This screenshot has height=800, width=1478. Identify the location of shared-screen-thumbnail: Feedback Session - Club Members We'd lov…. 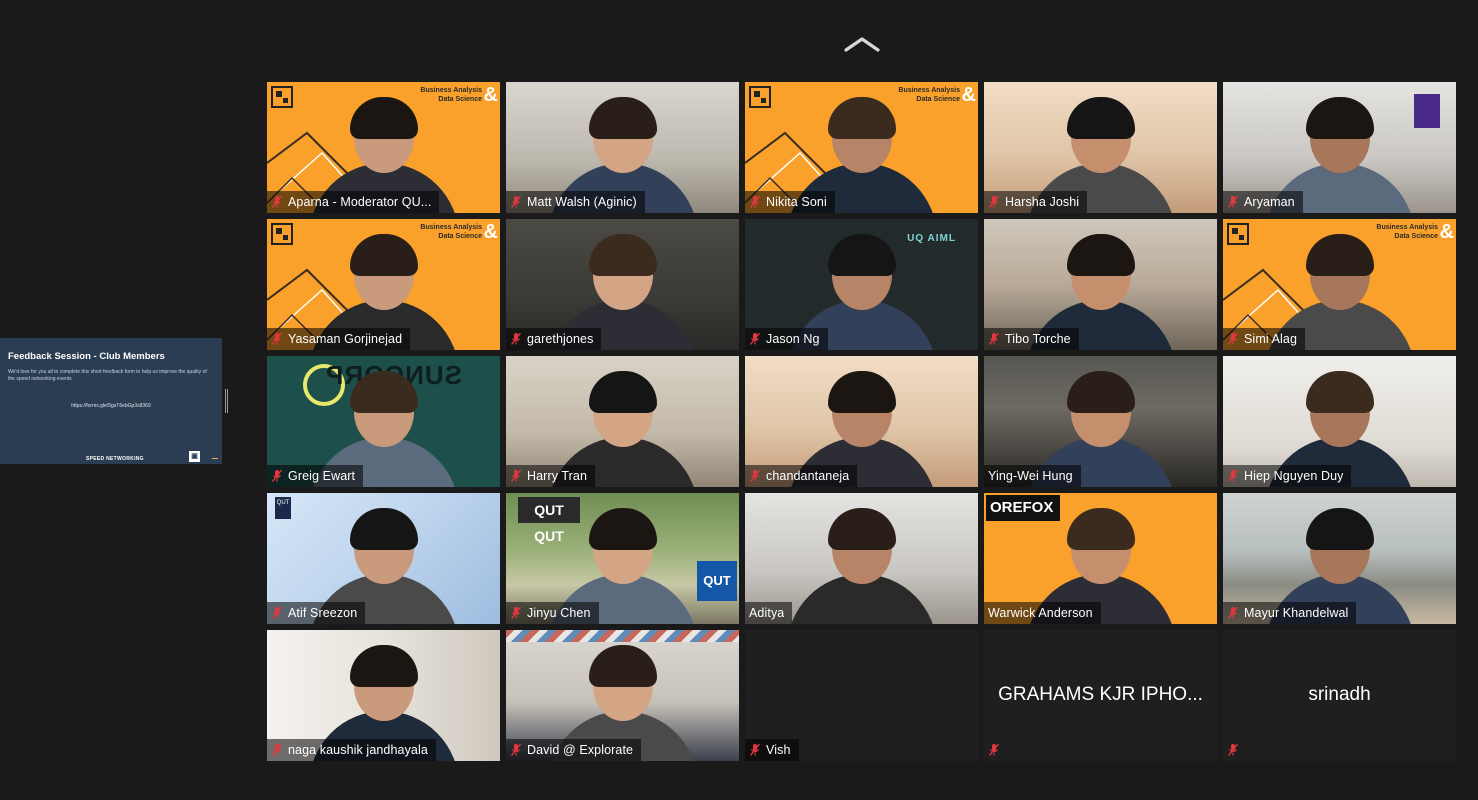
(111, 401).